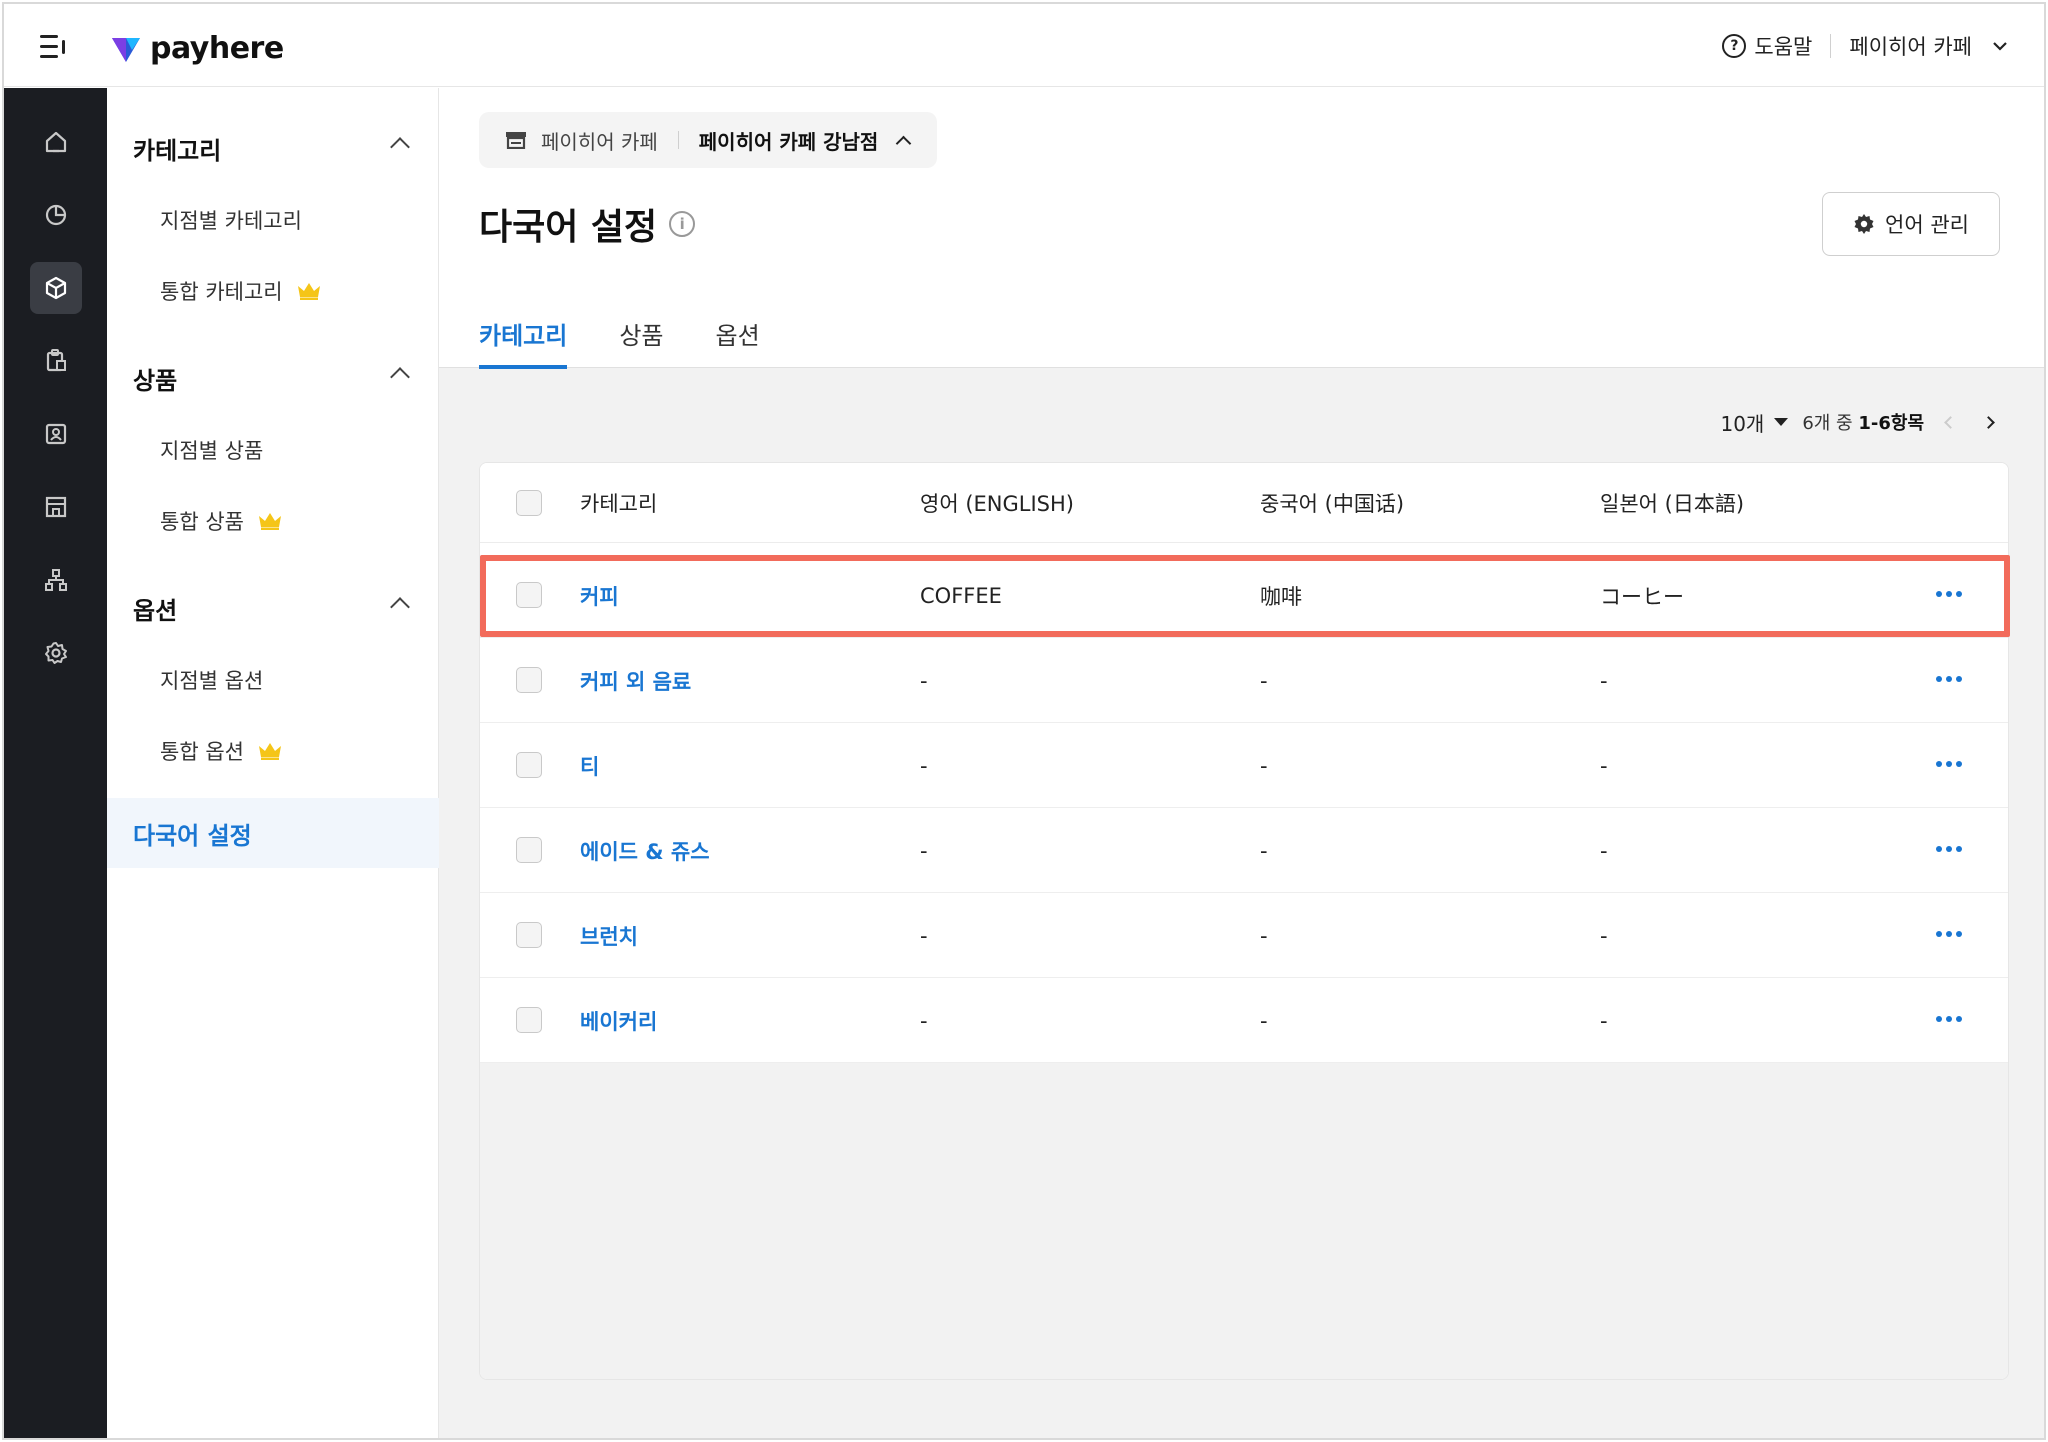  Describe the element at coordinates (217, 48) in the screenshot. I see `brand-name: payhere` at that location.